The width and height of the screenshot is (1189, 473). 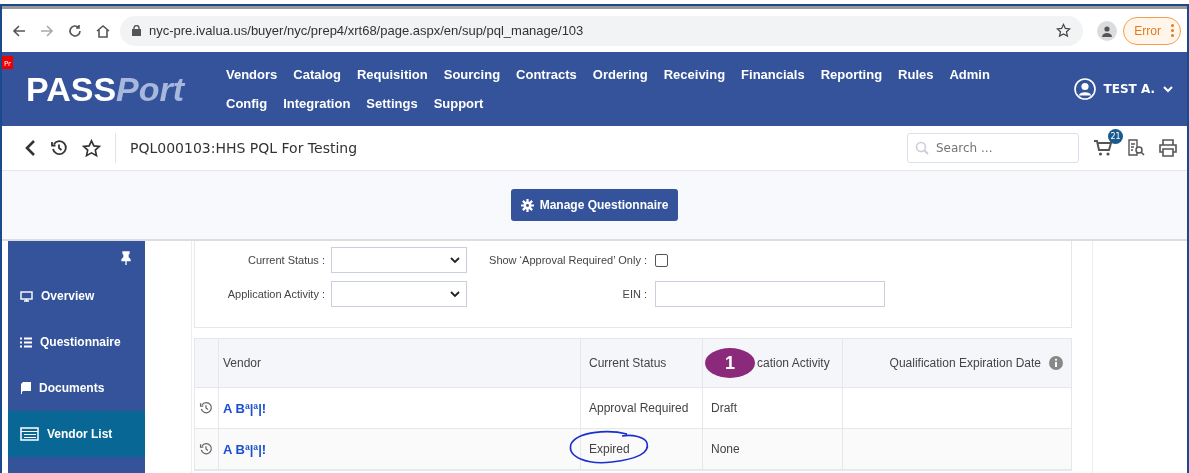 I want to click on step-badge: 1, so click(x=730, y=363).